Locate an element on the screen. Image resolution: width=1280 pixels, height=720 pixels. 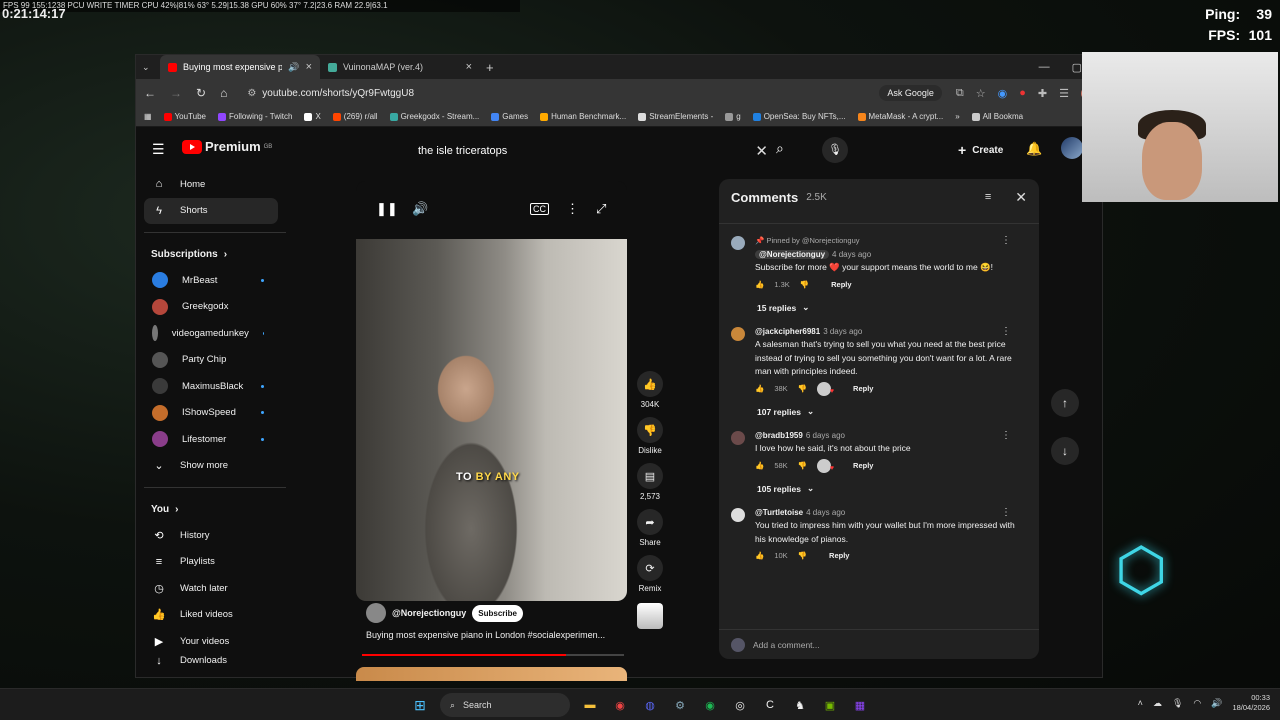
site-info-icon: ⚙ is located at coordinates (251, 93).